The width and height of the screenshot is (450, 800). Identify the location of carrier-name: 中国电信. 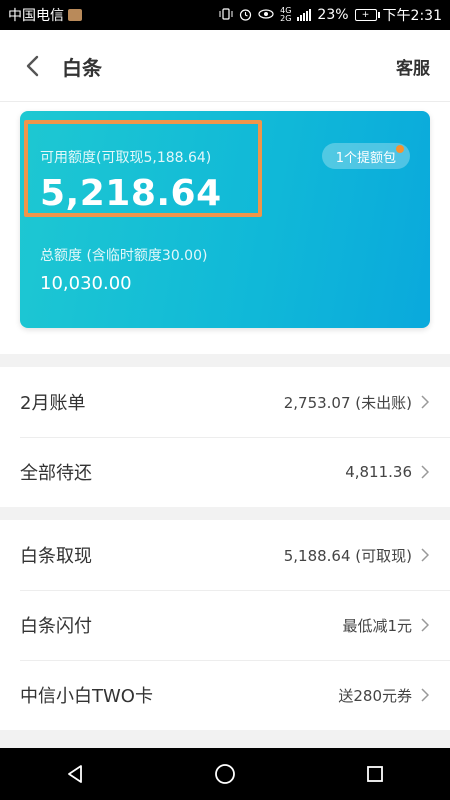
(36, 16).